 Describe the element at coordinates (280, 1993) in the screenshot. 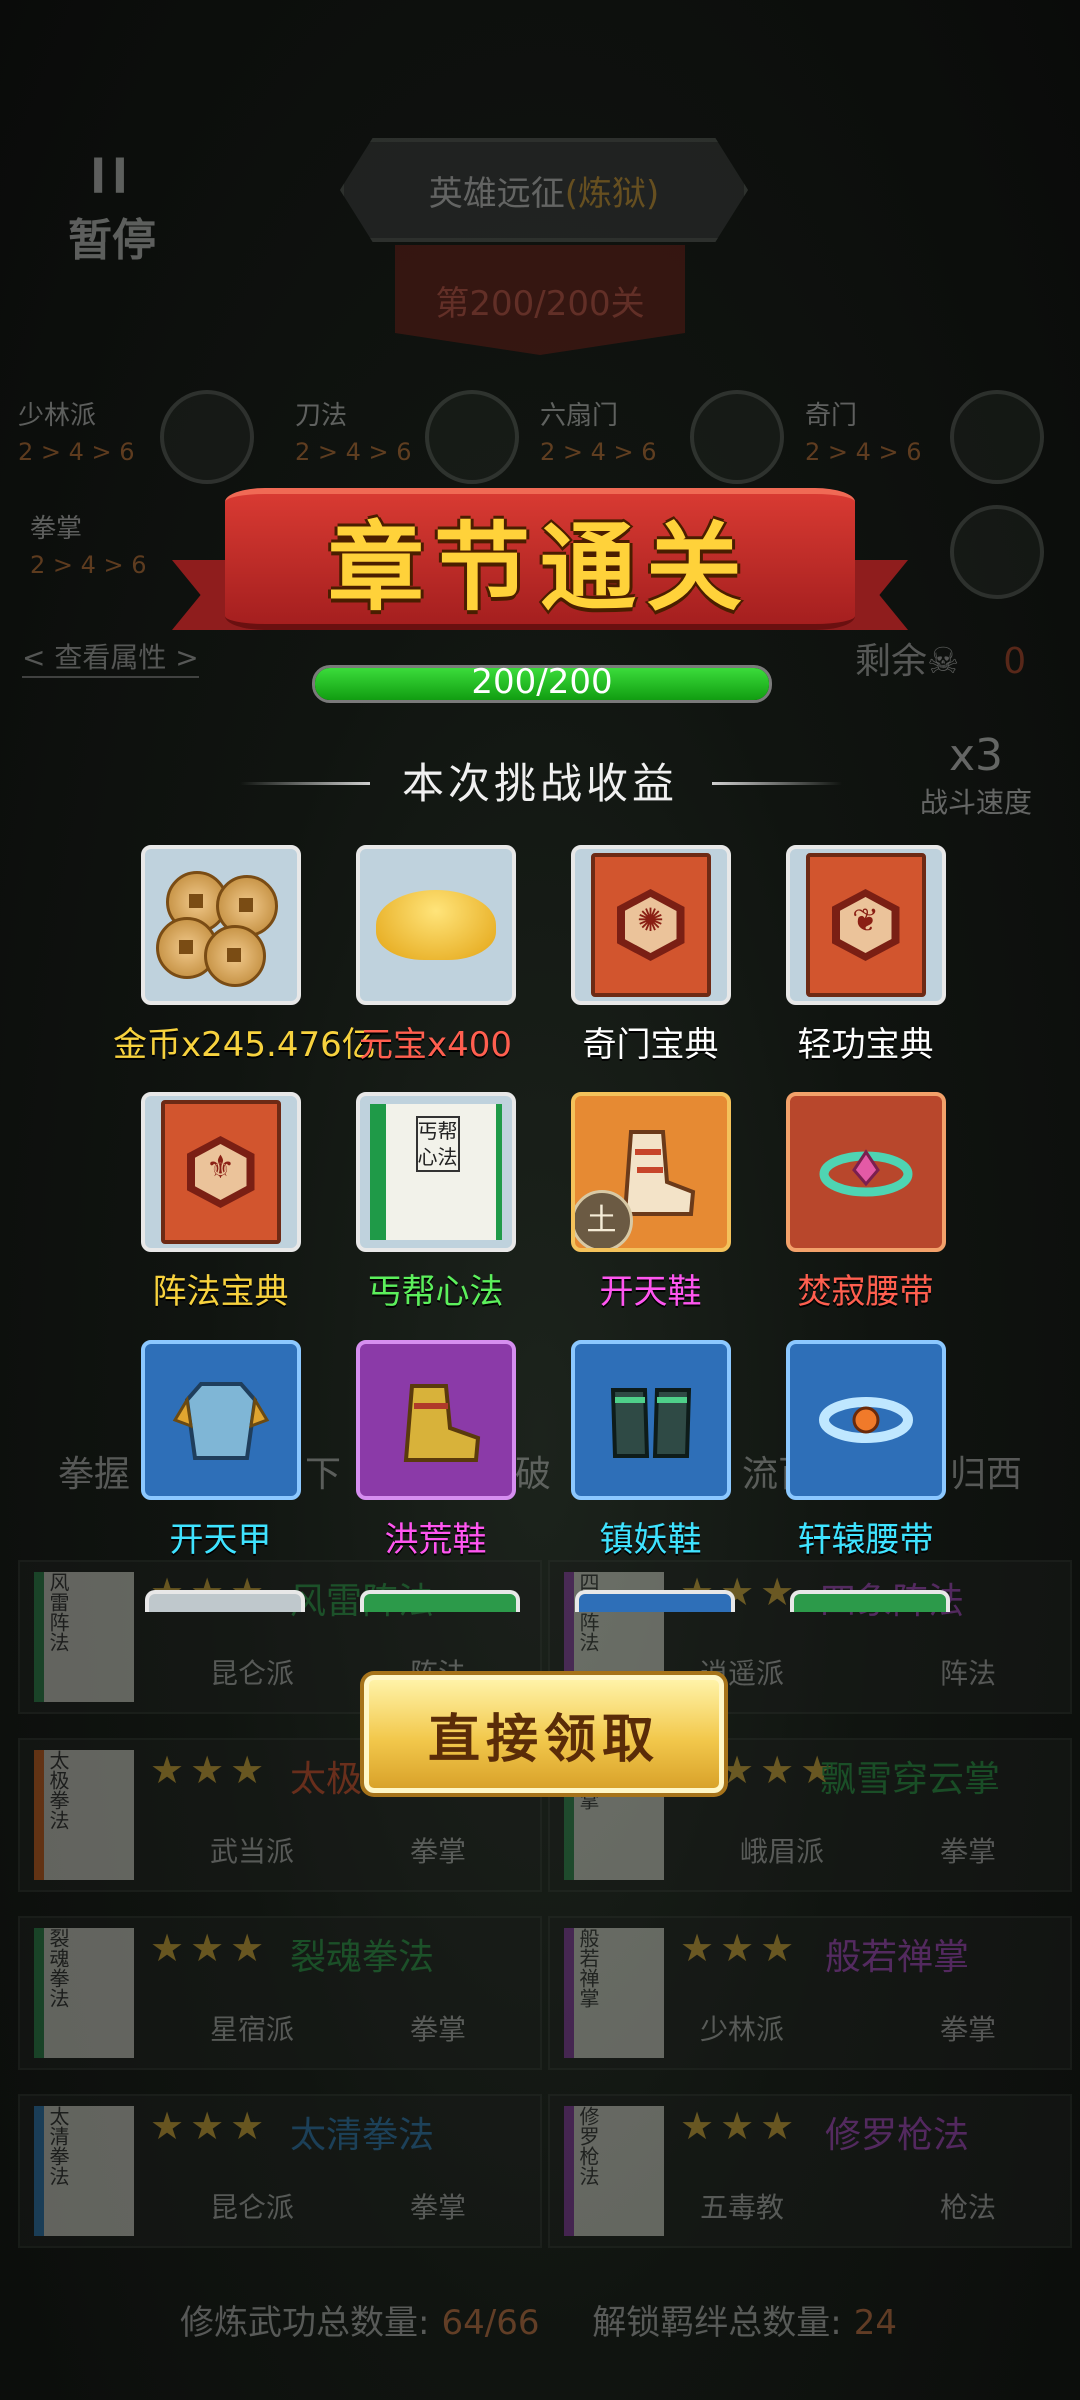

I see `skill-card: 裂魂拳法 ★★★ 裂魂拳法 星宿派 拳掌` at that location.